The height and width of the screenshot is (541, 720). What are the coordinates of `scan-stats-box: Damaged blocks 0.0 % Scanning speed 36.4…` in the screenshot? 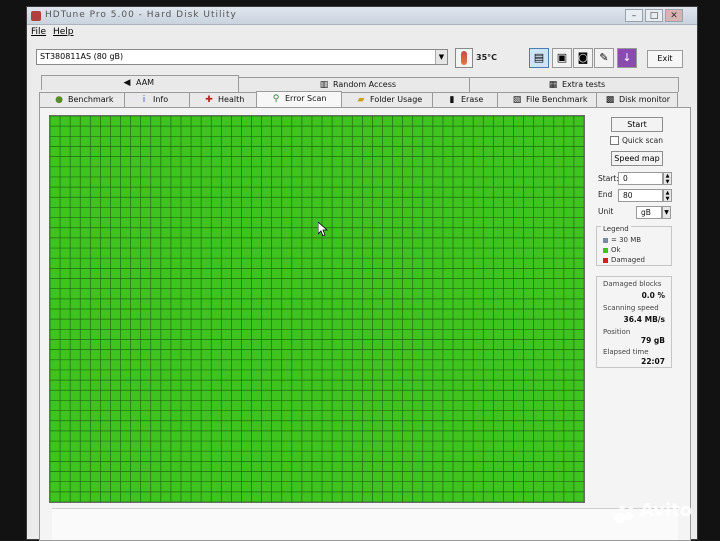 It's located at (634, 322).